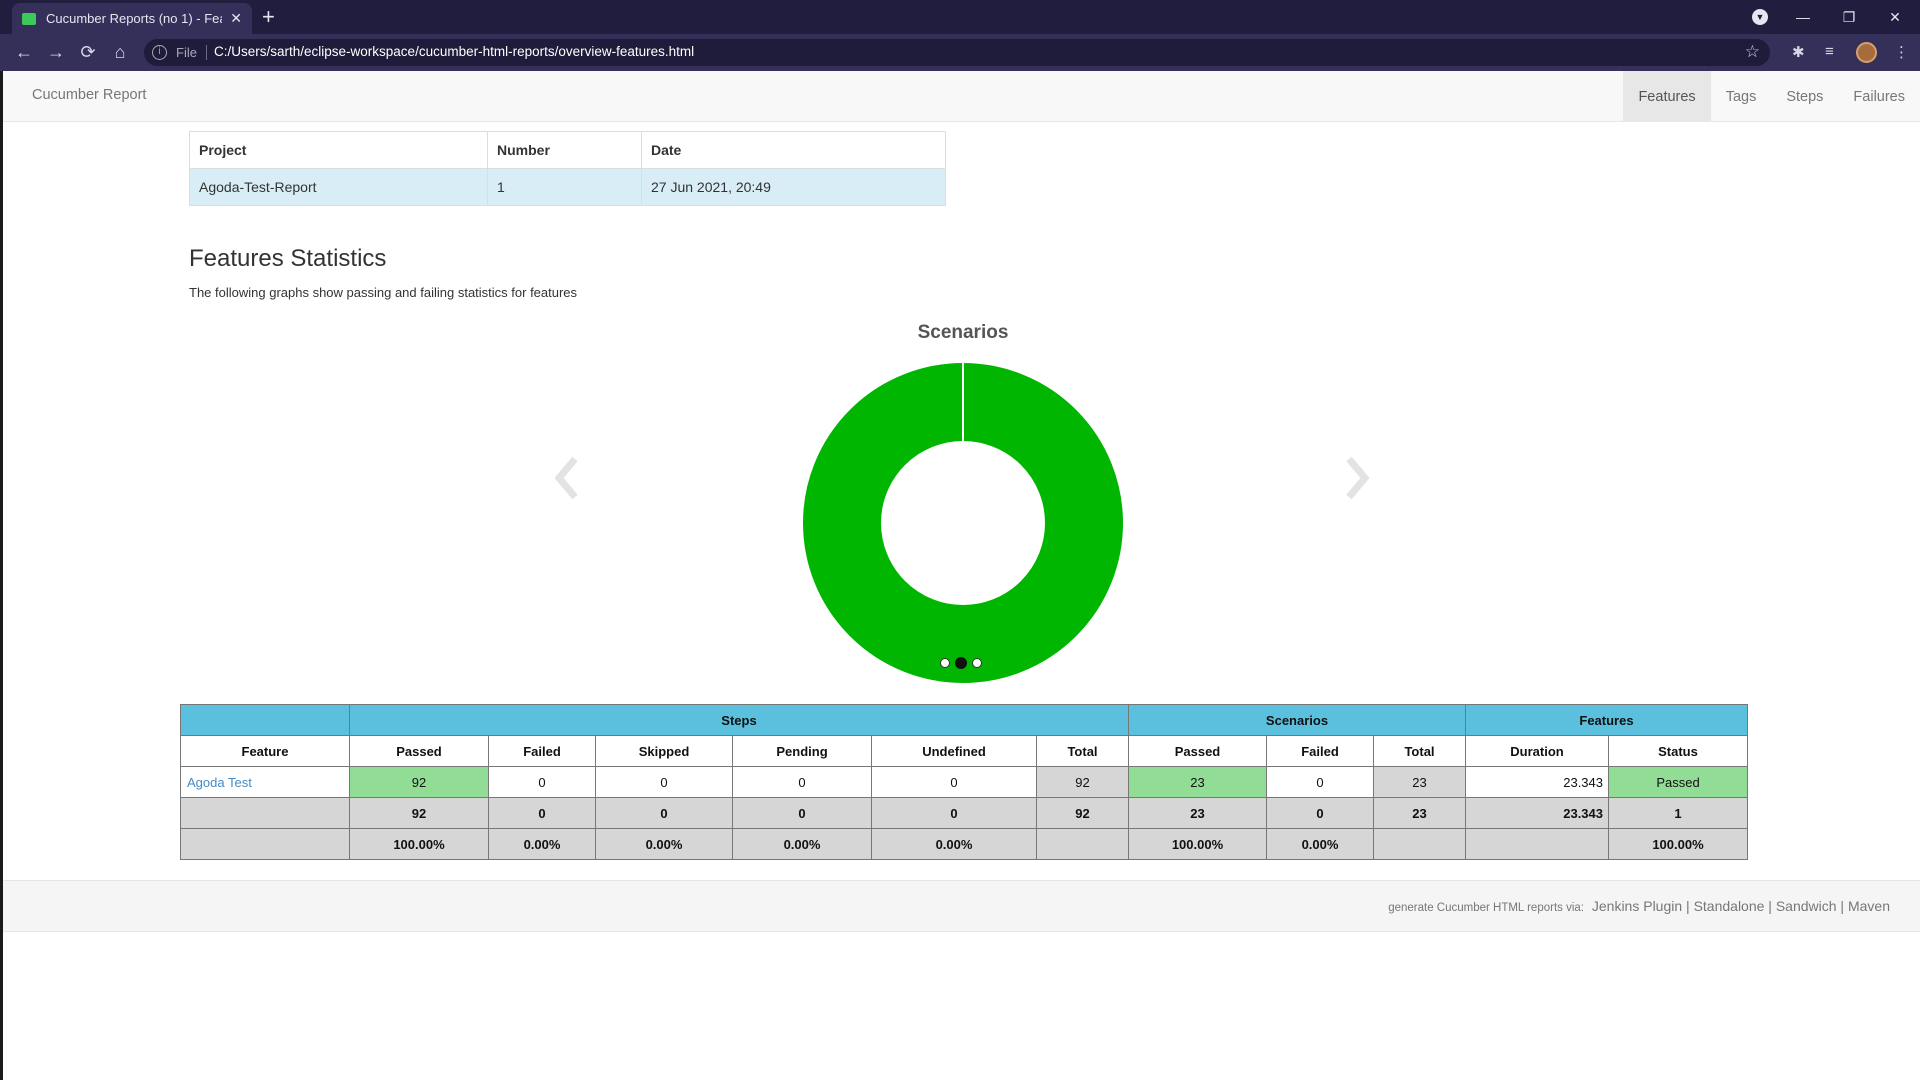 The image size is (1920, 1080). What do you see at coordinates (1829, 51) in the screenshot?
I see `media-queue-icon: ≡` at bounding box center [1829, 51].